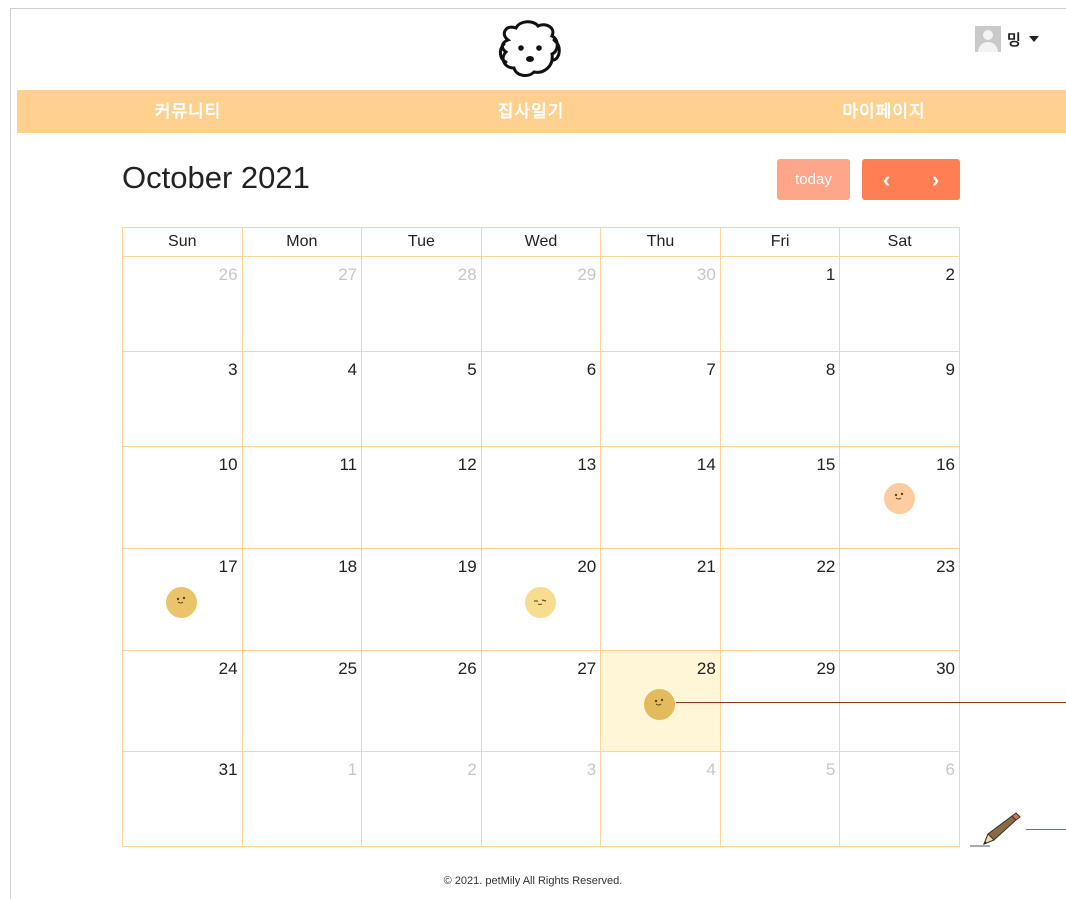  Describe the element at coordinates (587, 566) in the screenshot. I see `day-number: 20` at that location.